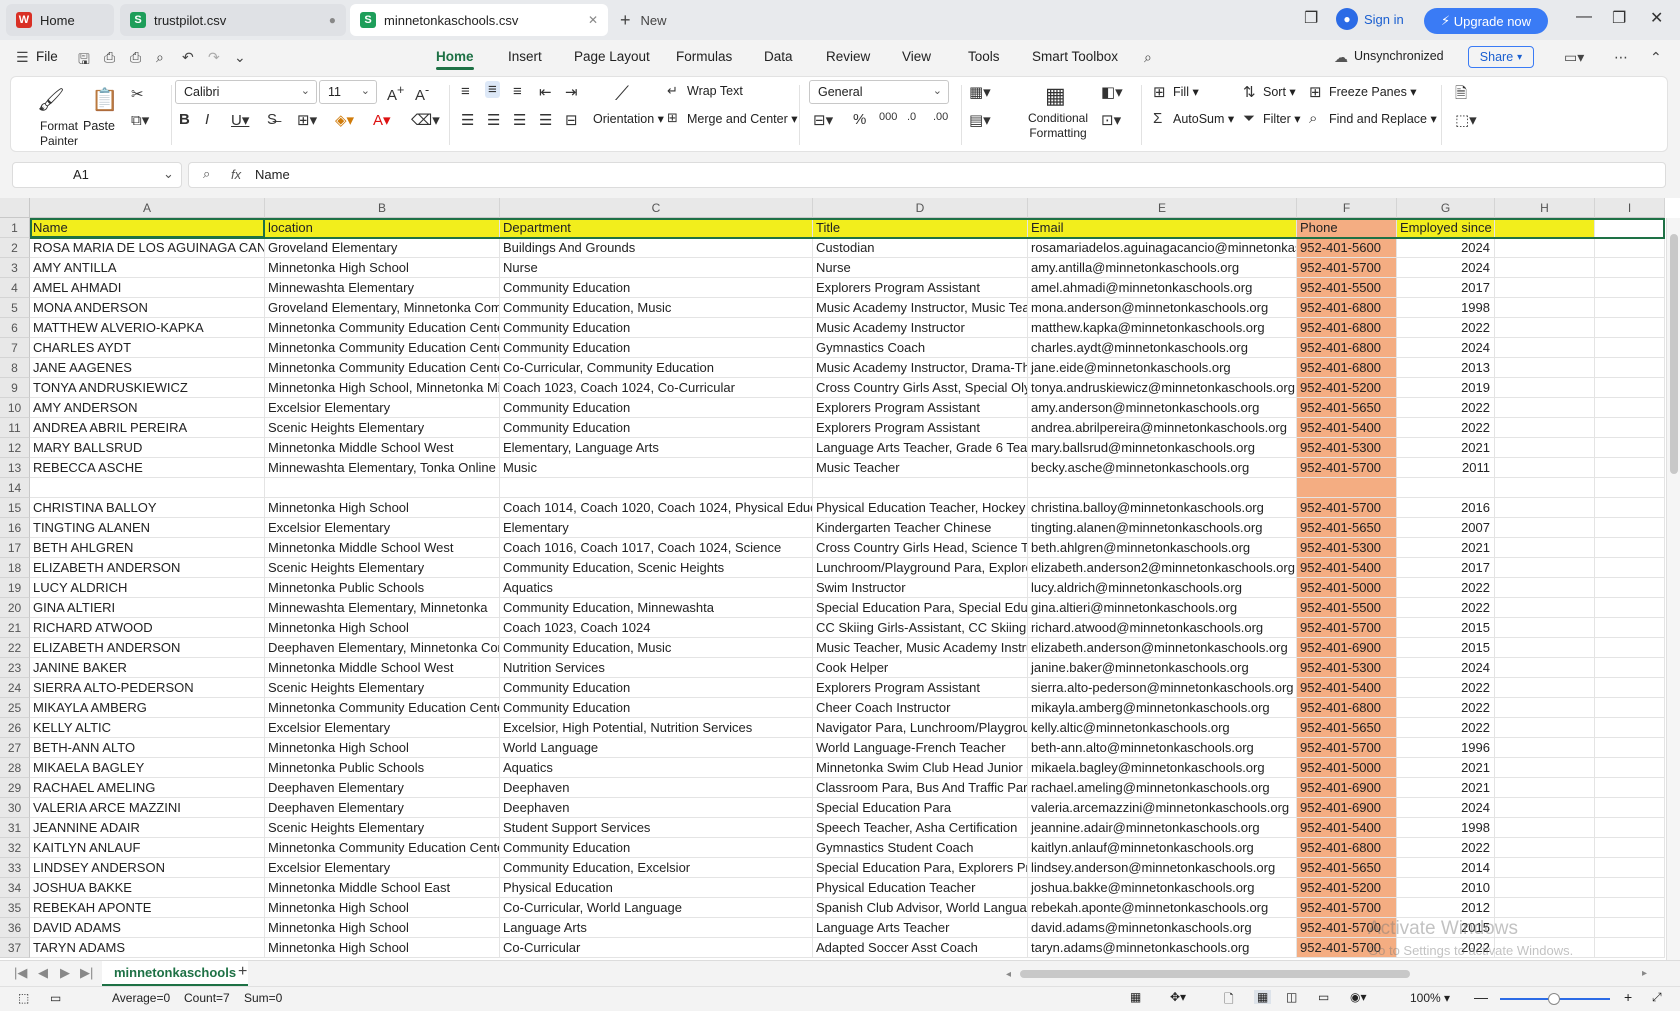 The image size is (1680, 1011). What do you see at coordinates (656, 868) in the screenshot?
I see `table-cell: Community Education, Excelsior` at bounding box center [656, 868].